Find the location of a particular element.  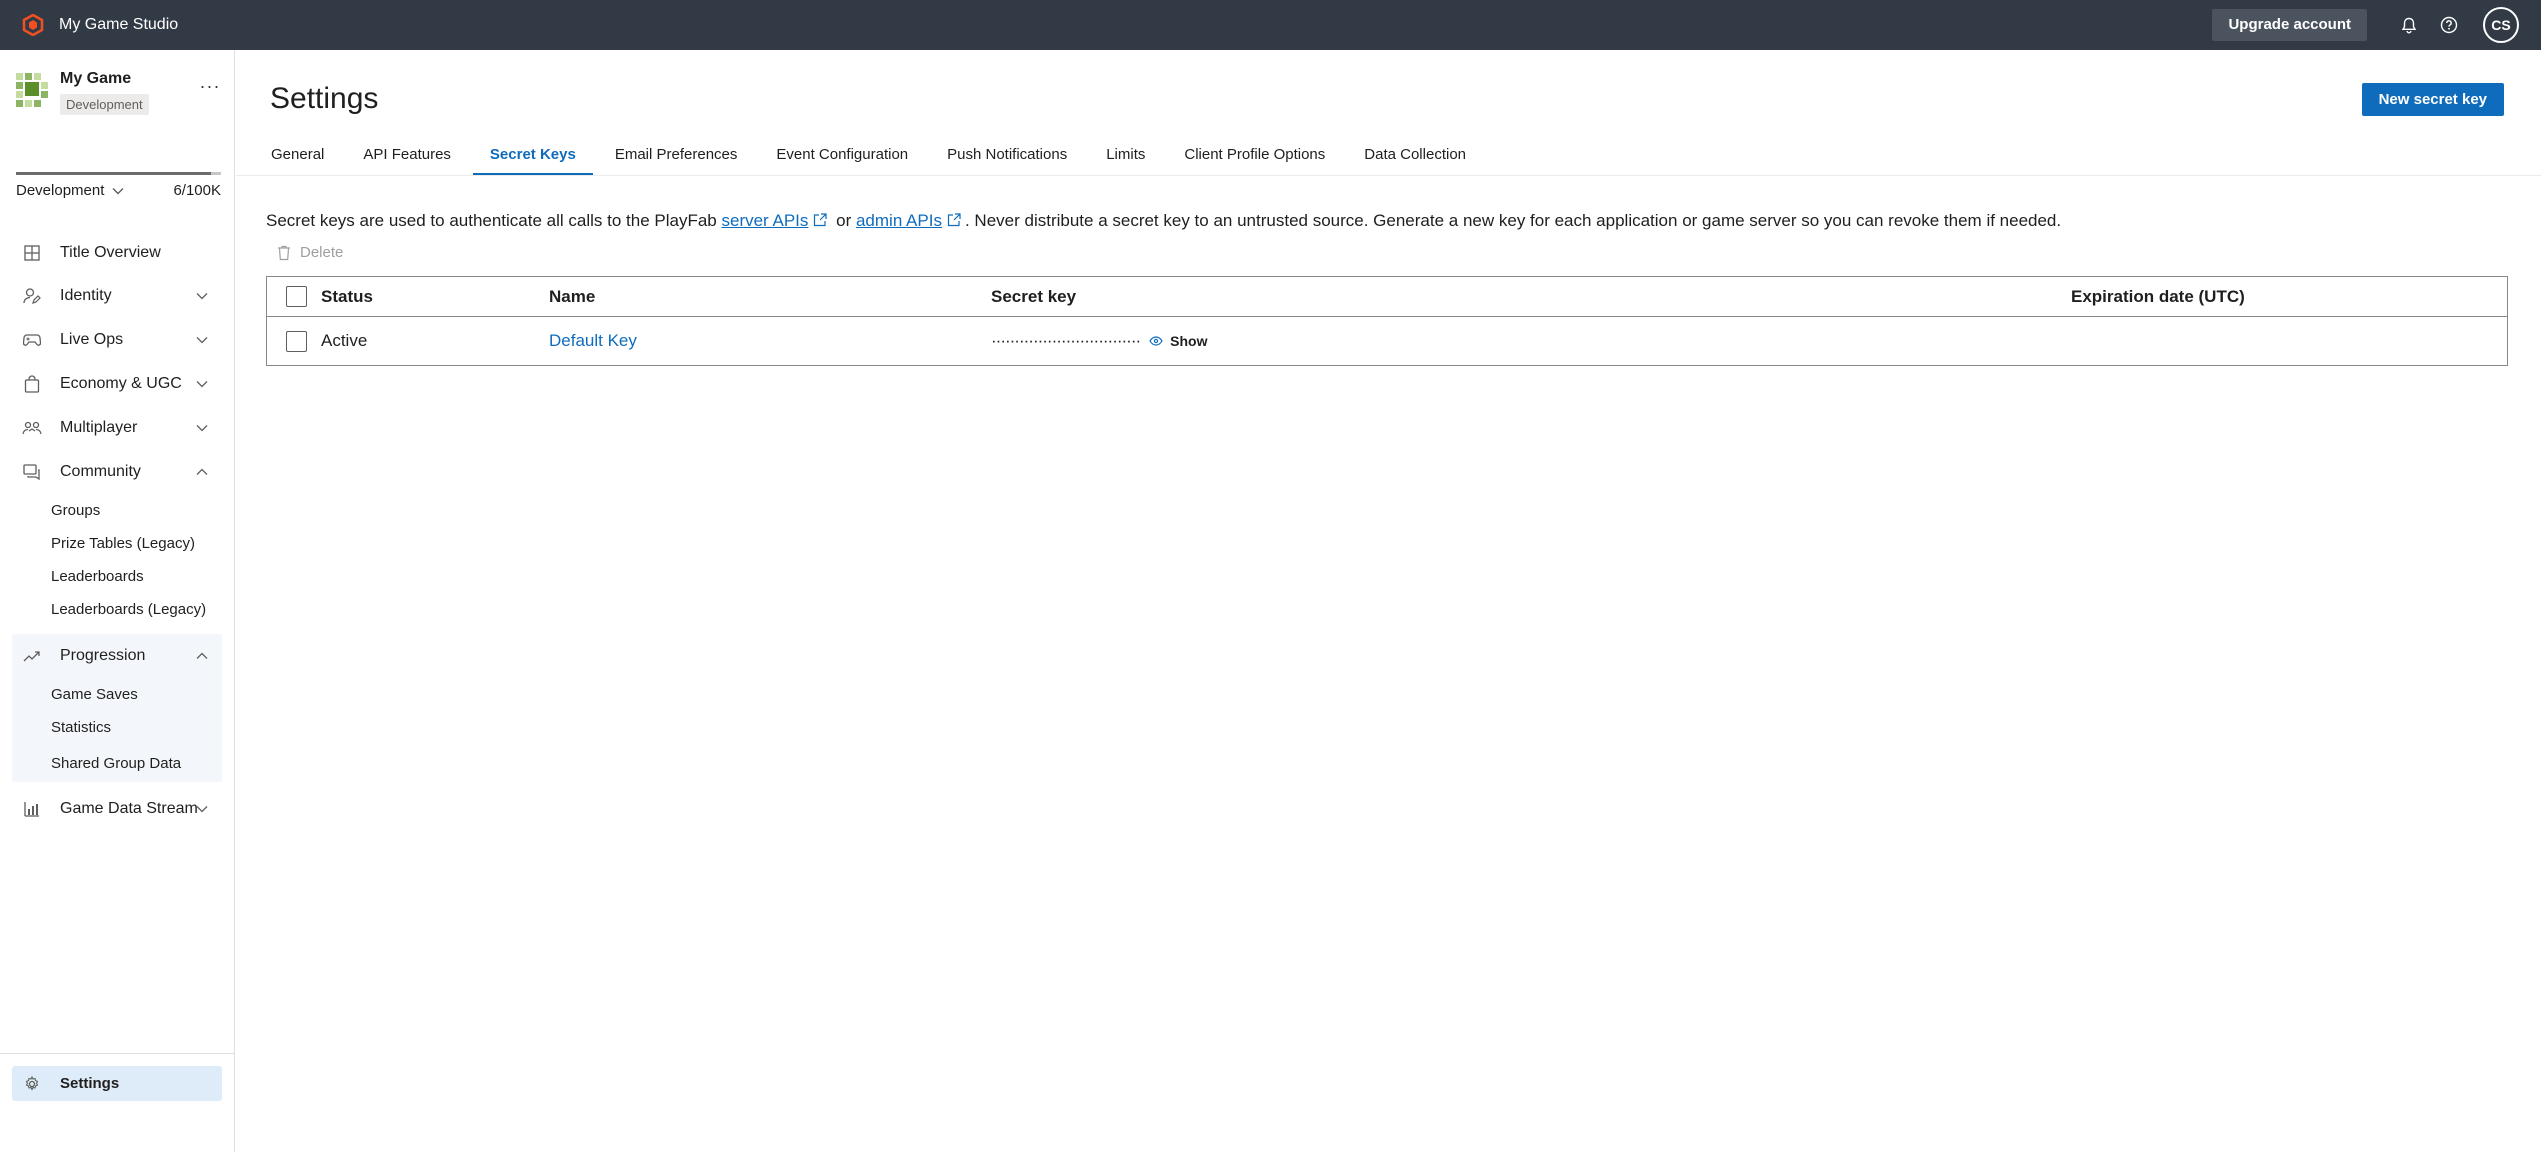

sidebar-subitem-shared-group-data: Shared Group Data is located at coordinates (117, 763).